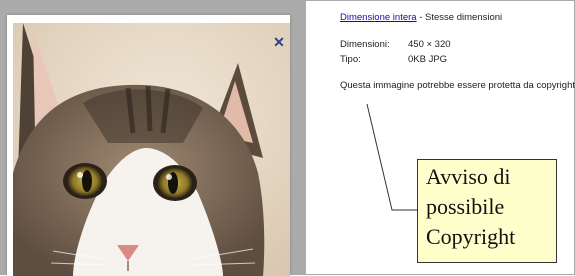 The image size is (575, 276). What do you see at coordinates (468, 176) in the screenshot?
I see `callout-line-1: Avviso di` at bounding box center [468, 176].